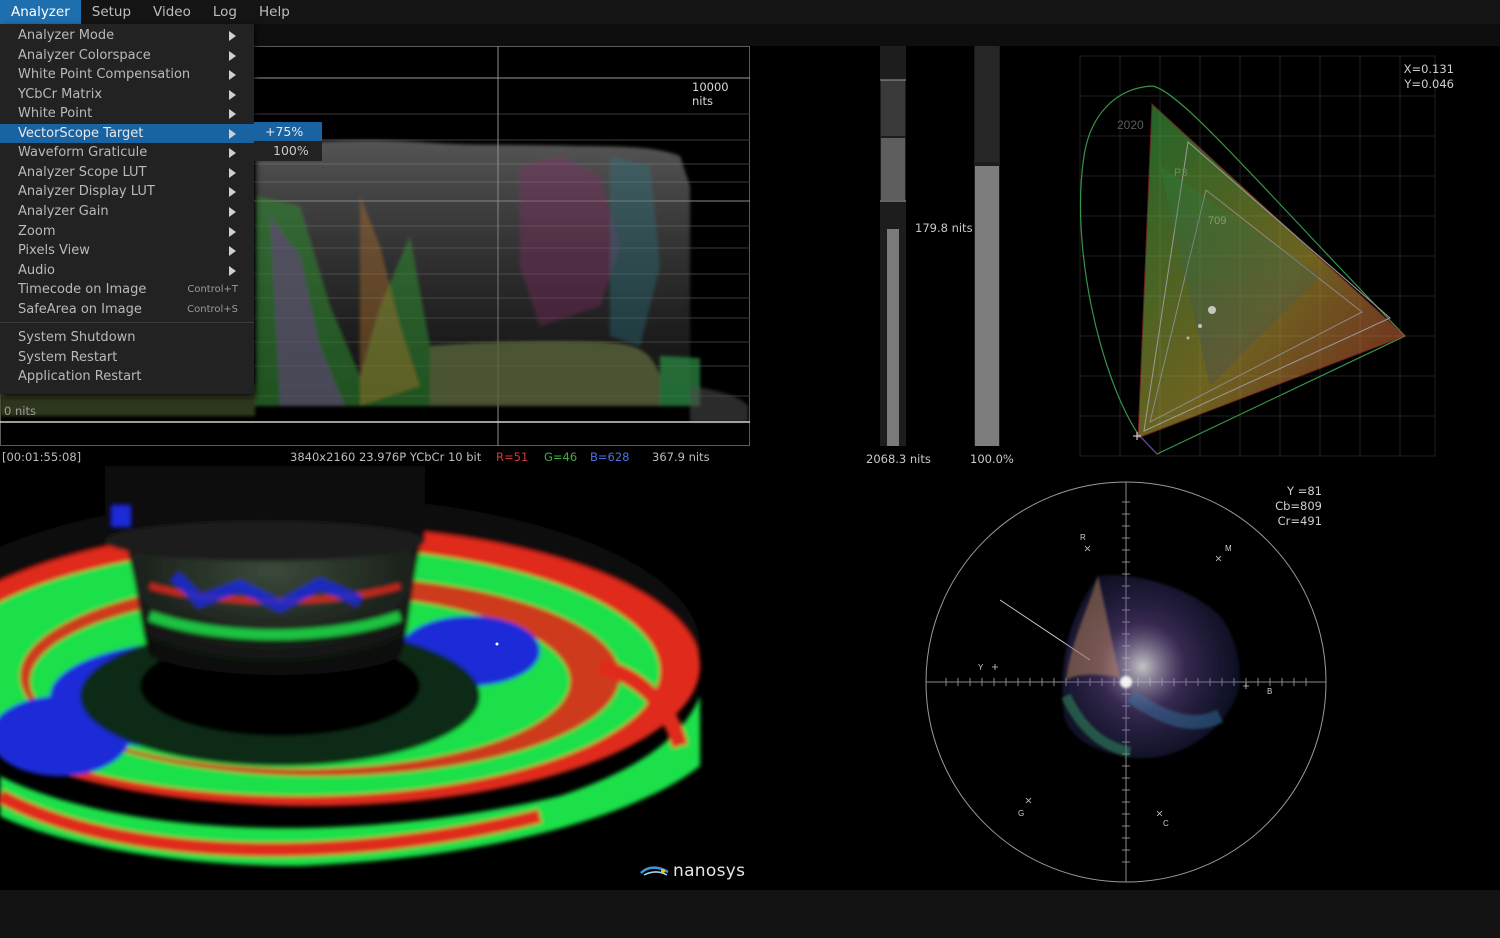 The image size is (1500, 938). Describe the element at coordinates (987, 306) in the screenshot. I see `percent-meter-fill` at that location.